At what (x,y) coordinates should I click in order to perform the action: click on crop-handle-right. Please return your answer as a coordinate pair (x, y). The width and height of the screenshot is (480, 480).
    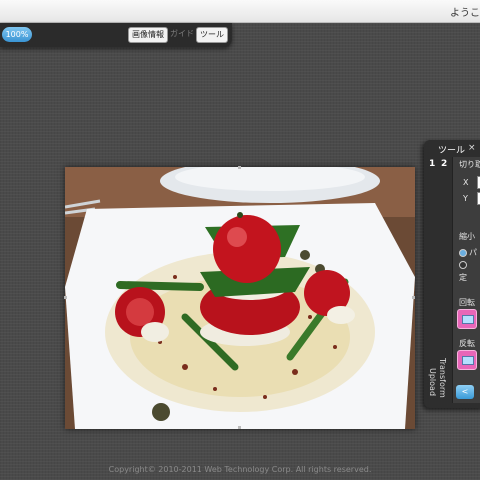
    Looking at the image, I should click on (413, 297).